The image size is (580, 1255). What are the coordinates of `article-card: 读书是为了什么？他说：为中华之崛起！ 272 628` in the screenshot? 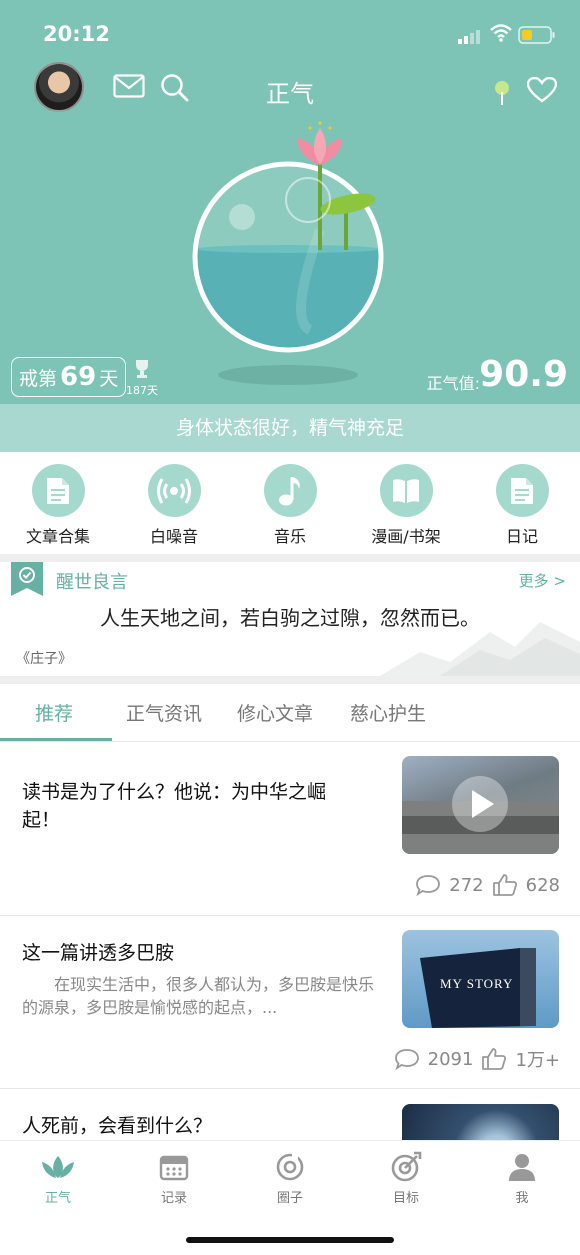 It's located at (290, 829).